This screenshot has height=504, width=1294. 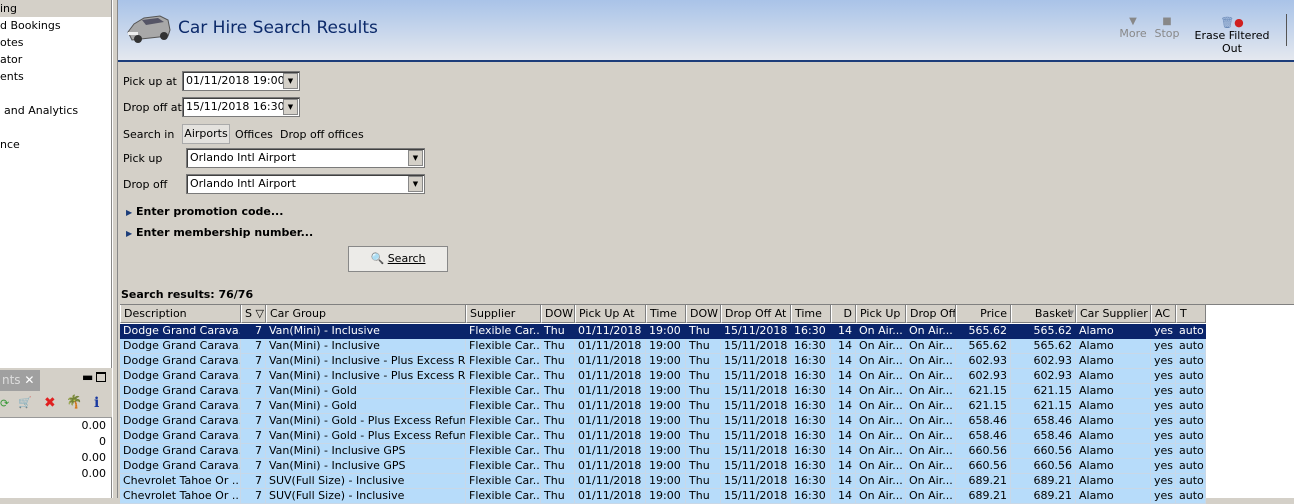 What do you see at coordinates (10, 144) in the screenshot?
I see `sidebar-item: nce` at bounding box center [10, 144].